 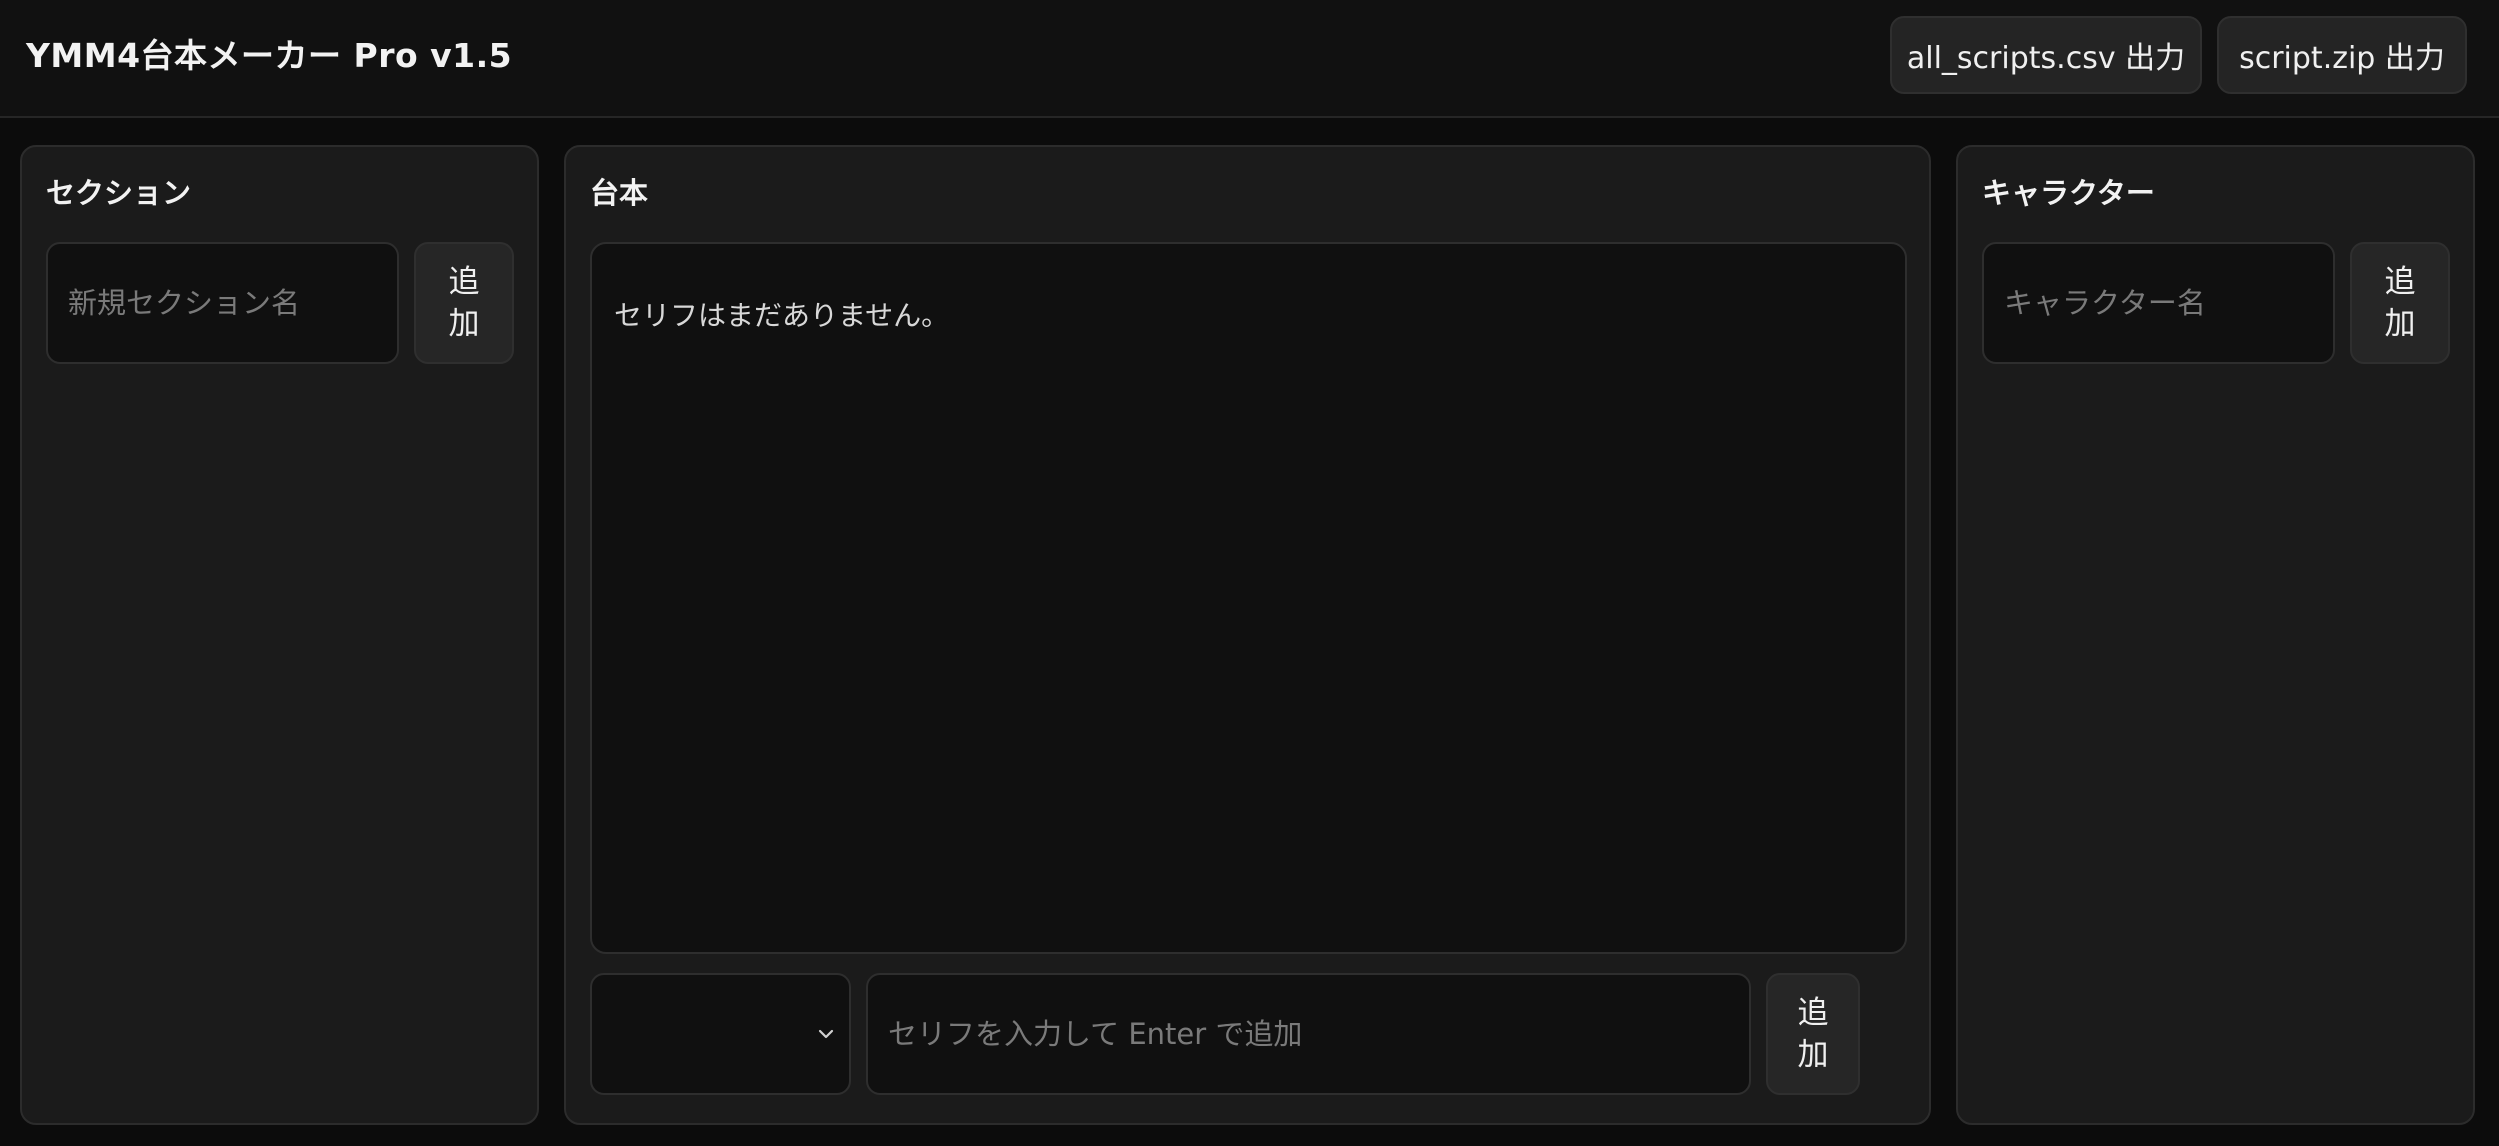 What do you see at coordinates (2046, 55) in the screenshot?
I see `export-csv-button: all_scripts.csv 出力` at bounding box center [2046, 55].